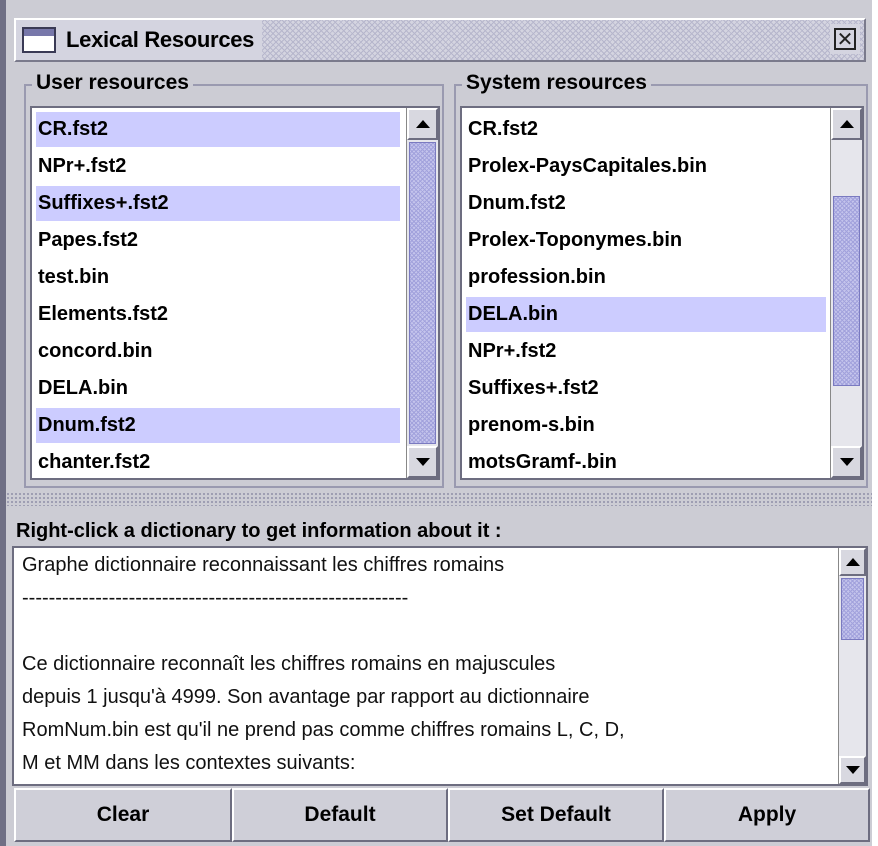 This screenshot has width=878, height=846. What do you see at coordinates (218, 314) in the screenshot?
I see `user-resource-list-item: Elements.fst2` at bounding box center [218, 314].